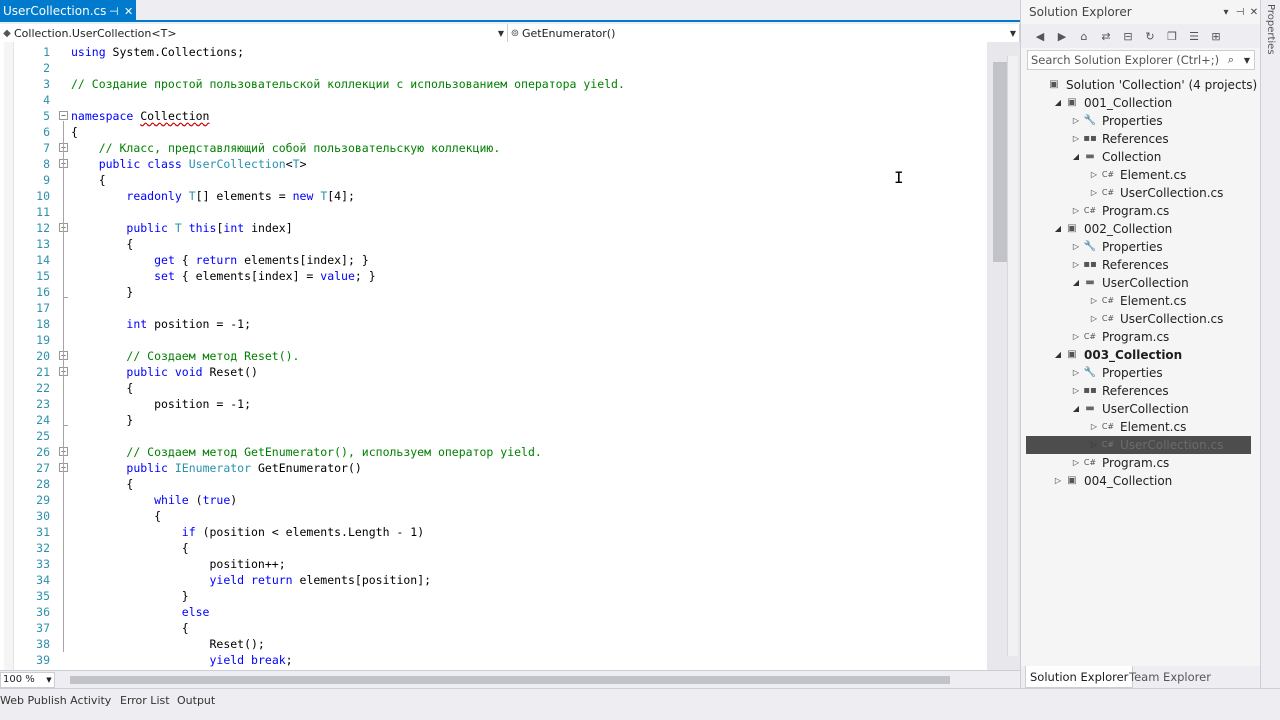  Describe the element at coordinates (74, 132) in the screenshot. I see `code-line: {` at that location.